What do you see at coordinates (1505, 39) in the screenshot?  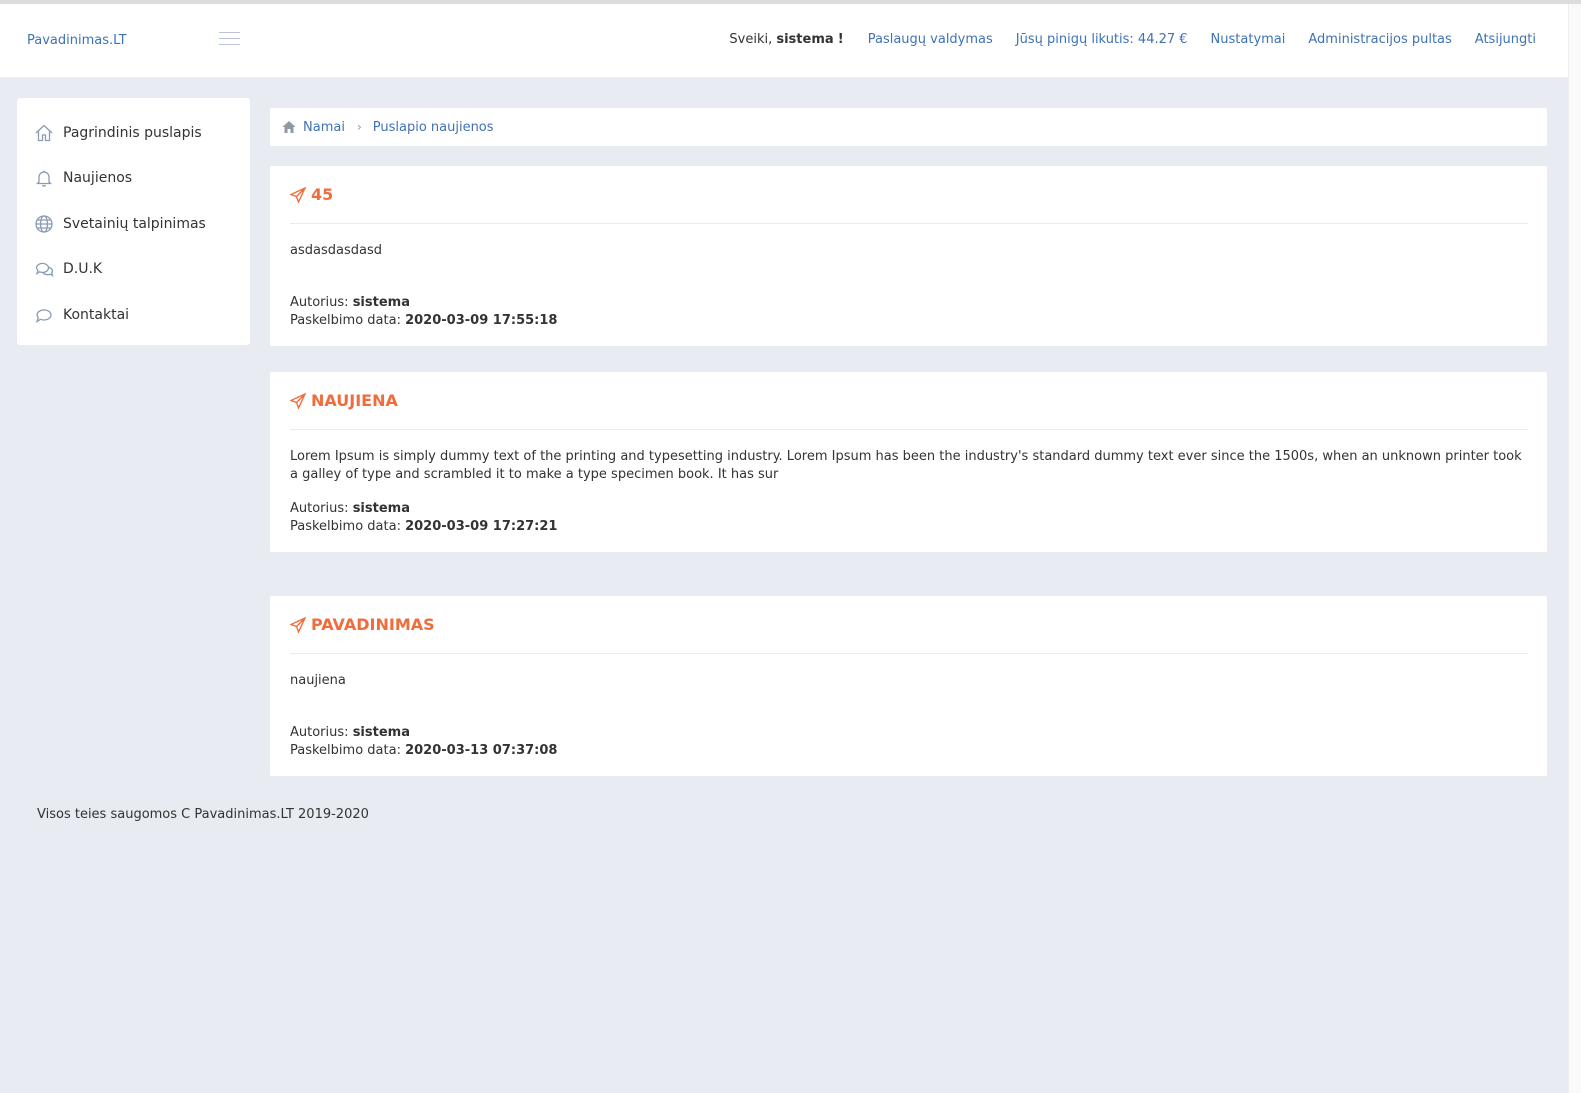 I see `nav-logout-link: Atsijungti` at bounding box center [1505, 39].